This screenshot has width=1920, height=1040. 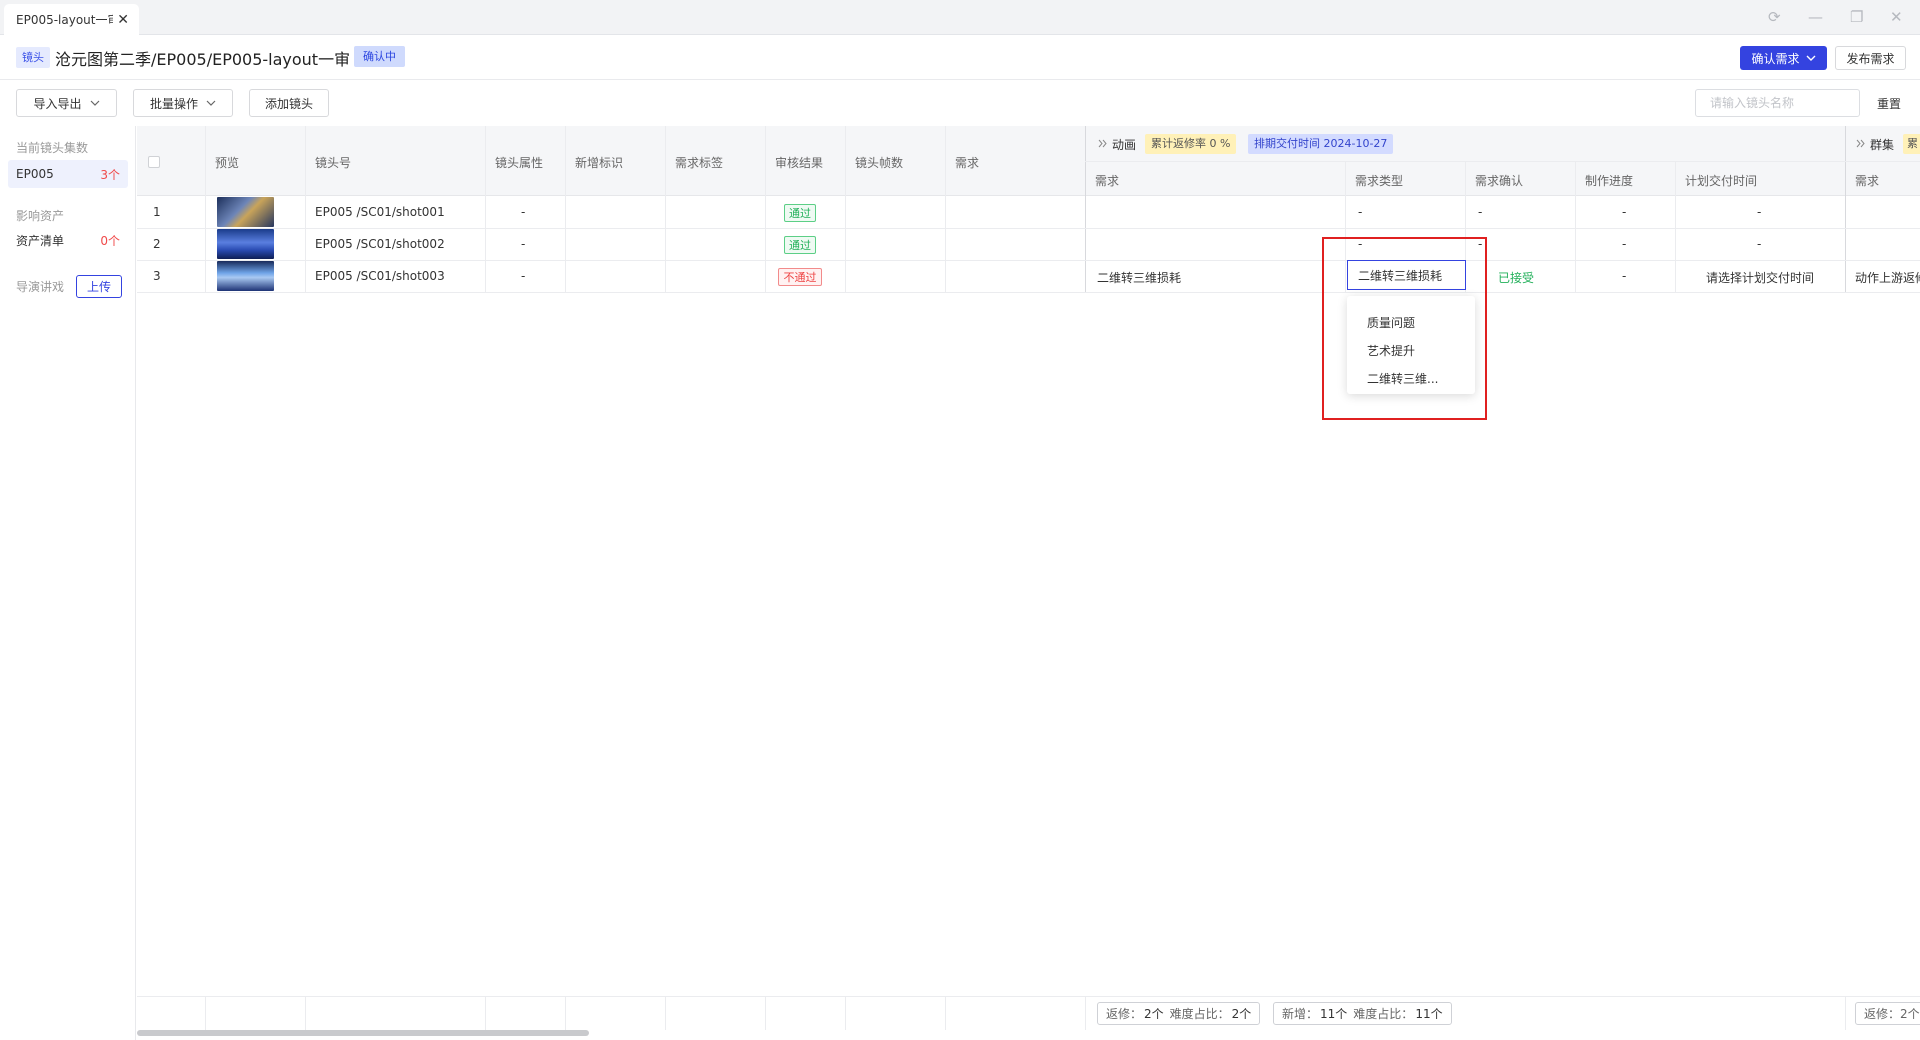 What do you see at coordinates (1391, 322) in the screenshot?
I see `dropdown-option-quality: 质量问题` at bounding box center [1391, 322].